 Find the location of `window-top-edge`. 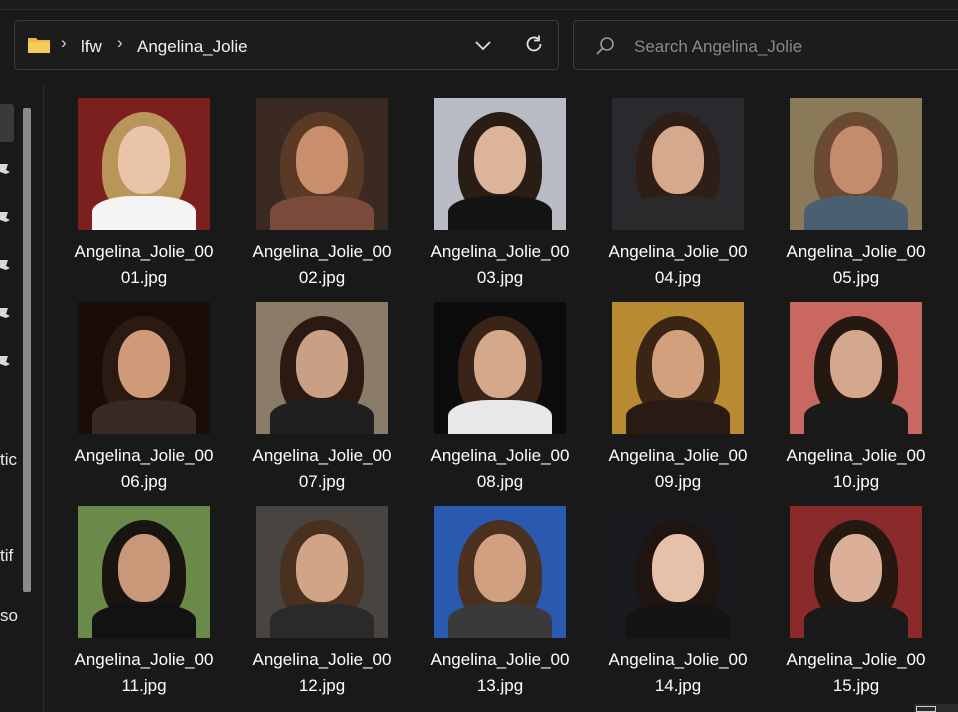

window-top-edge is located at coordinates (479, 5).